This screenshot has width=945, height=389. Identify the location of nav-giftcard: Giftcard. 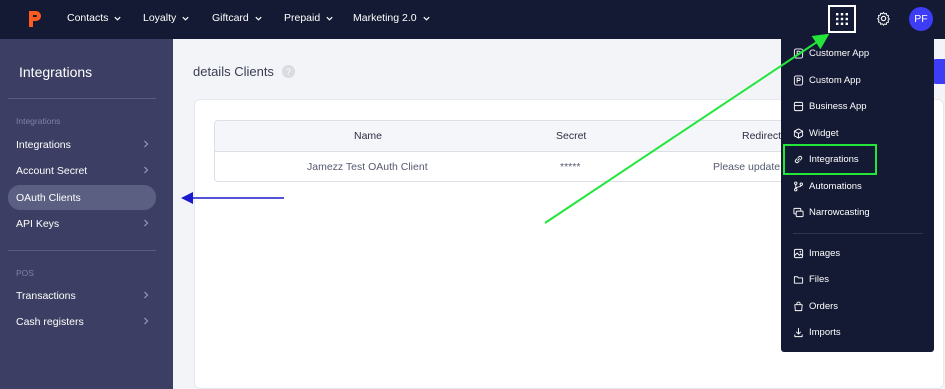
(237, 18).